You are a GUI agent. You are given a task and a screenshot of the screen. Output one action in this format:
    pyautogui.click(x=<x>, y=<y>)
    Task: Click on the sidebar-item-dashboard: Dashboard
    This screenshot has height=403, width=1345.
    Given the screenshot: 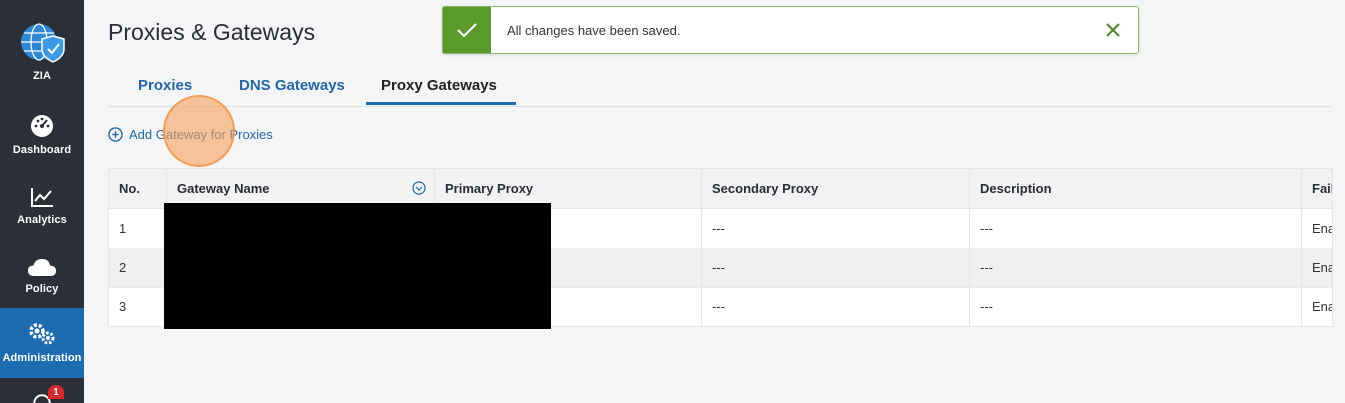 What is the action you would take?
    pyautogui.click(x=42, y=135)
    